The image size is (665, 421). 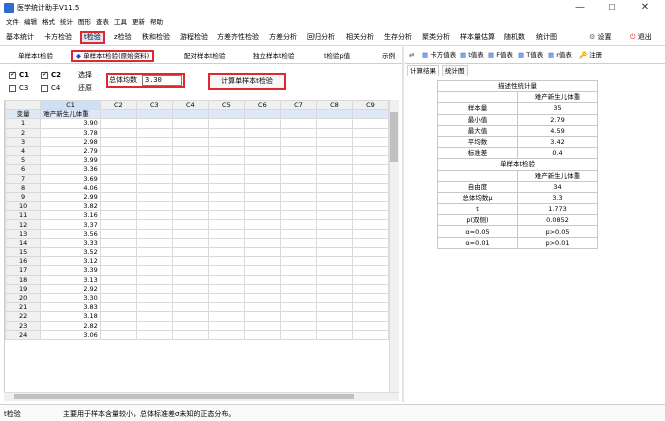 I want to click on column-header: C6, so click(x=262, y=105).